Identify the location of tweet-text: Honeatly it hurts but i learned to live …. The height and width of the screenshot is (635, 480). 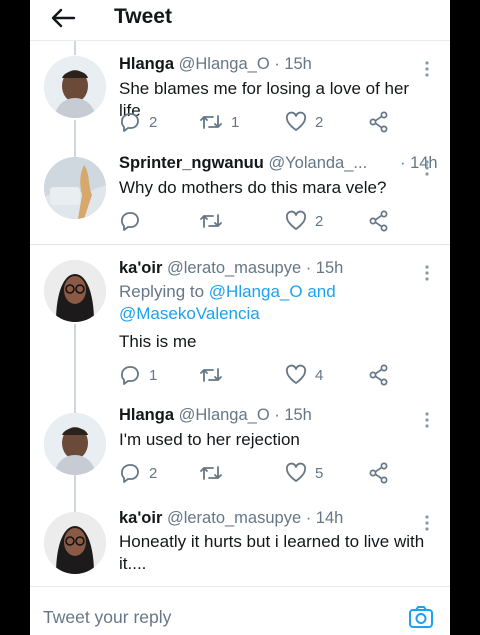
(274, 553).